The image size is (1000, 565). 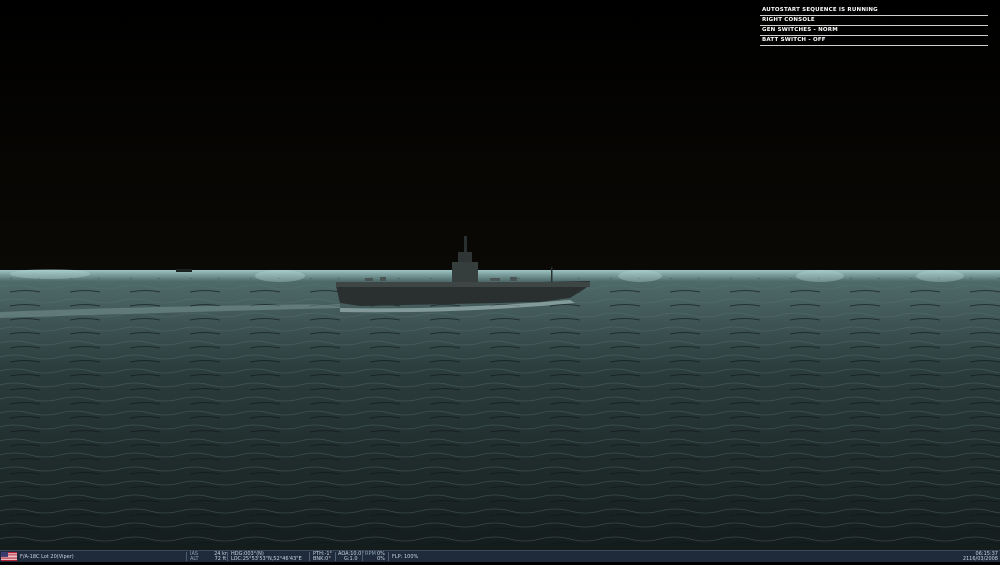 I want to click on g-readout: G:1.0, so click(x=351, y=559).